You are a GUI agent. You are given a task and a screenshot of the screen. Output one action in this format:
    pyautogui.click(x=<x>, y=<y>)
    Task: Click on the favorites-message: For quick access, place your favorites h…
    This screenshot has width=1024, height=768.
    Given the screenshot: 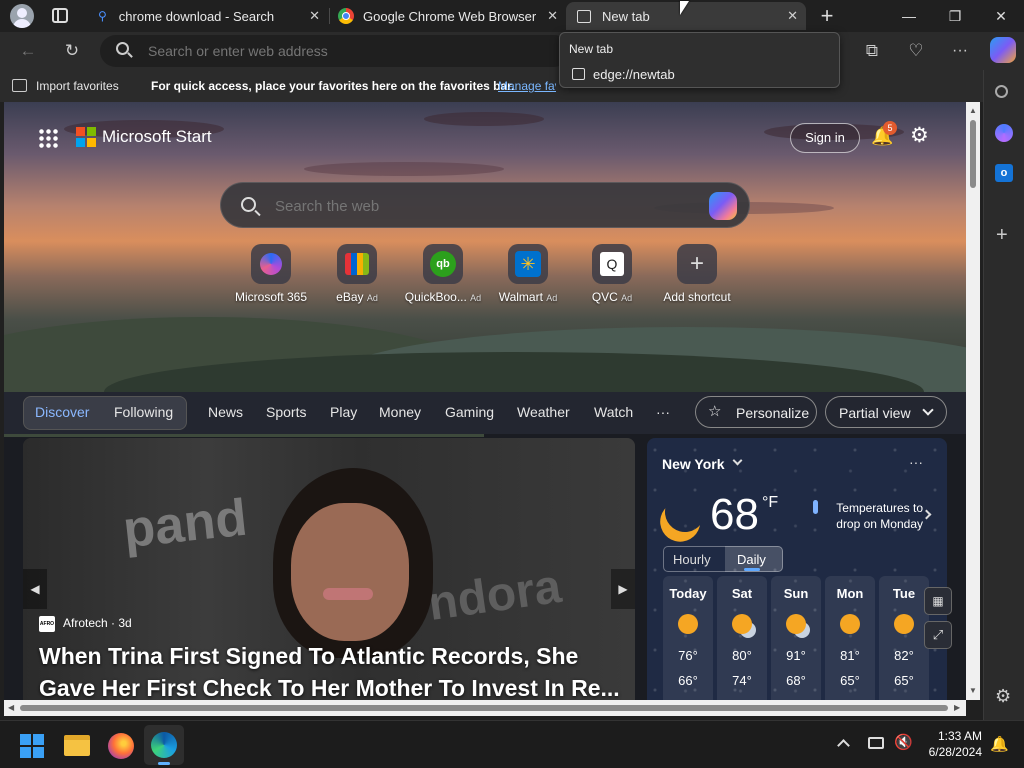 What is the action you would take?
    pyautogui.click(x=333, y=86)
    